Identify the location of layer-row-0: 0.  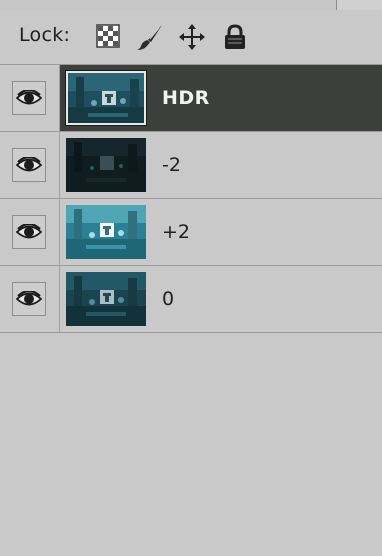
(191, 299).